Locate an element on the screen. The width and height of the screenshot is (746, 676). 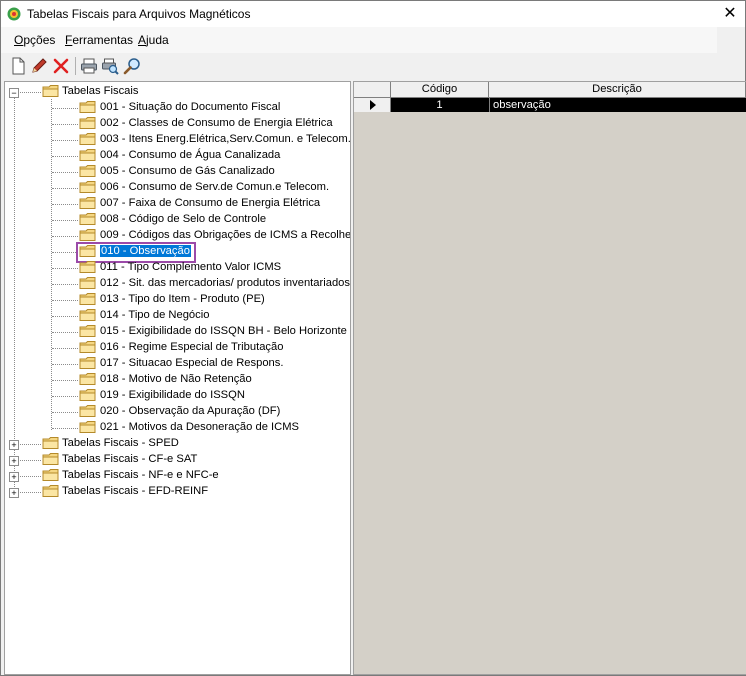
table-row: 1 observação is located at coordinates (568, 105).